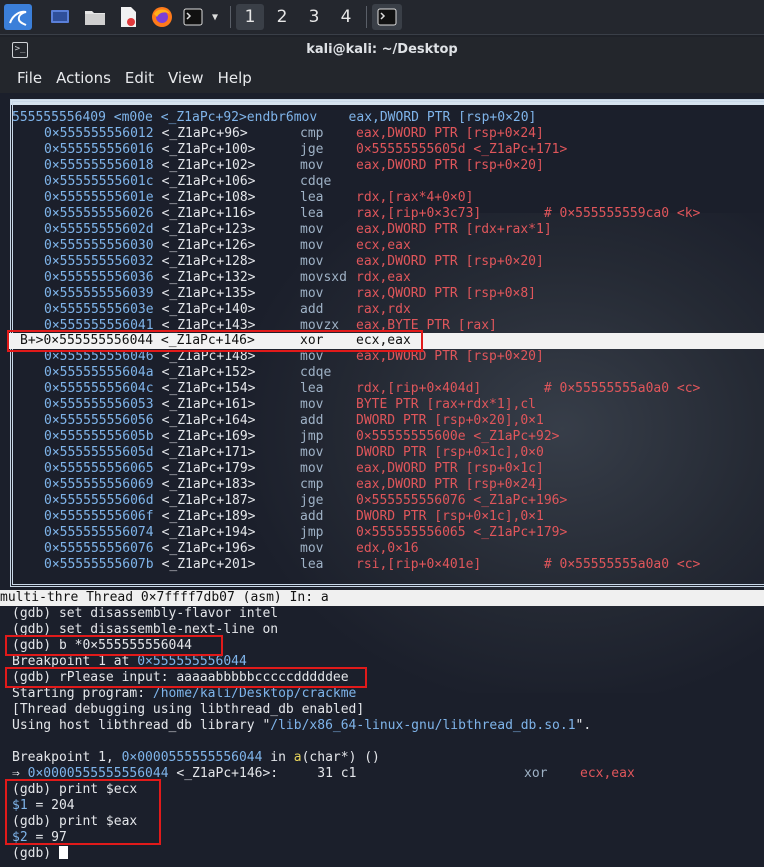  What do you see at coordinates (208, 213) in the screenshot?
I see `asm-sym: <_Z1aPc+116>` at bounding box center [208, 213].